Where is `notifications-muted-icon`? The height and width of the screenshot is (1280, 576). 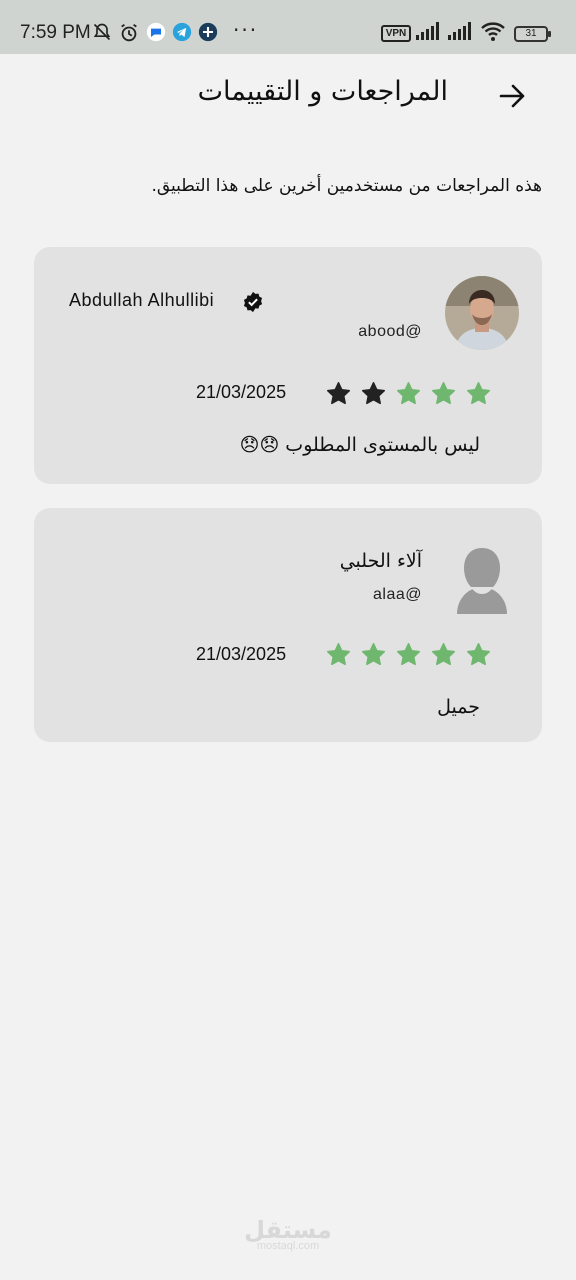
notifications-muted-icon is located at coordinates (102, 32).